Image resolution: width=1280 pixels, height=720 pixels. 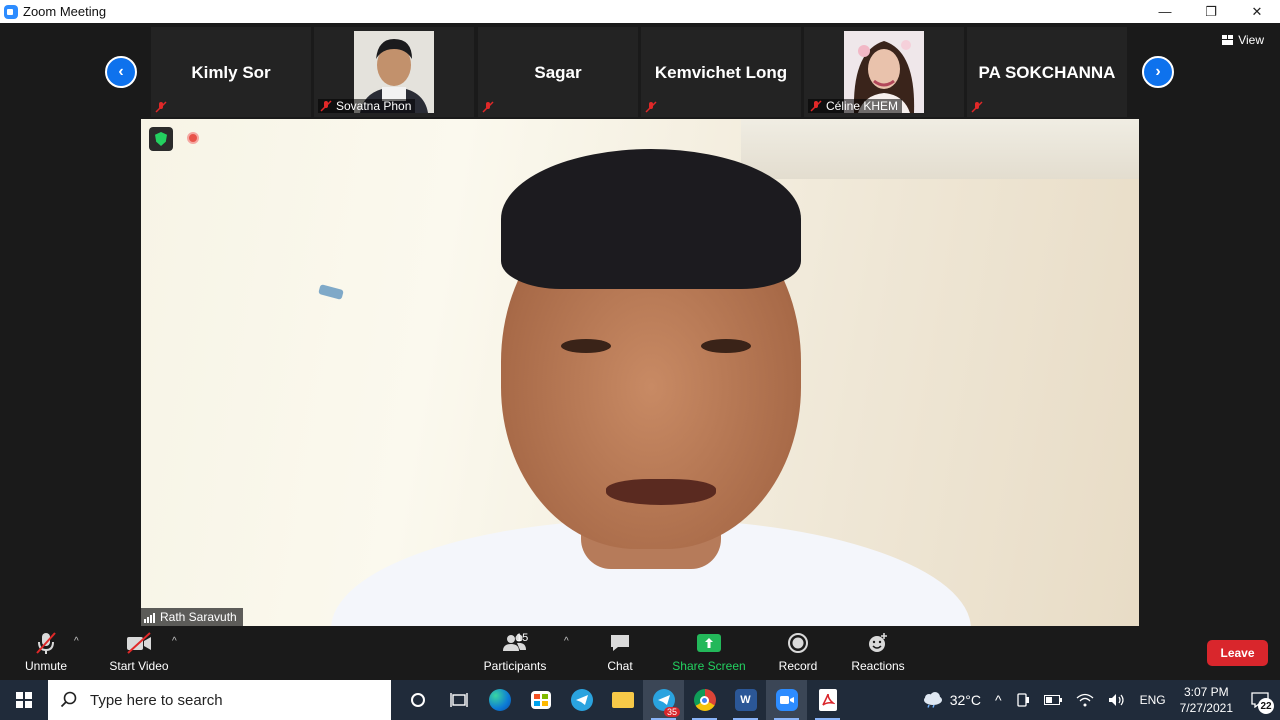 I want to click on leave-button: Leave, so click(x=1237, y=653).